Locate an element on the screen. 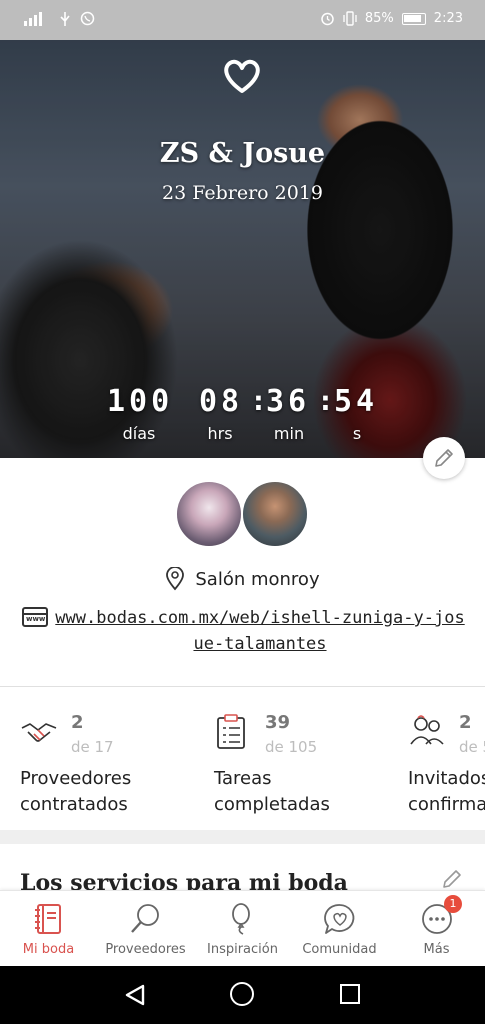 The image size is (485, 1024). battery-percent: 85% is located at coordinates (379, 18).